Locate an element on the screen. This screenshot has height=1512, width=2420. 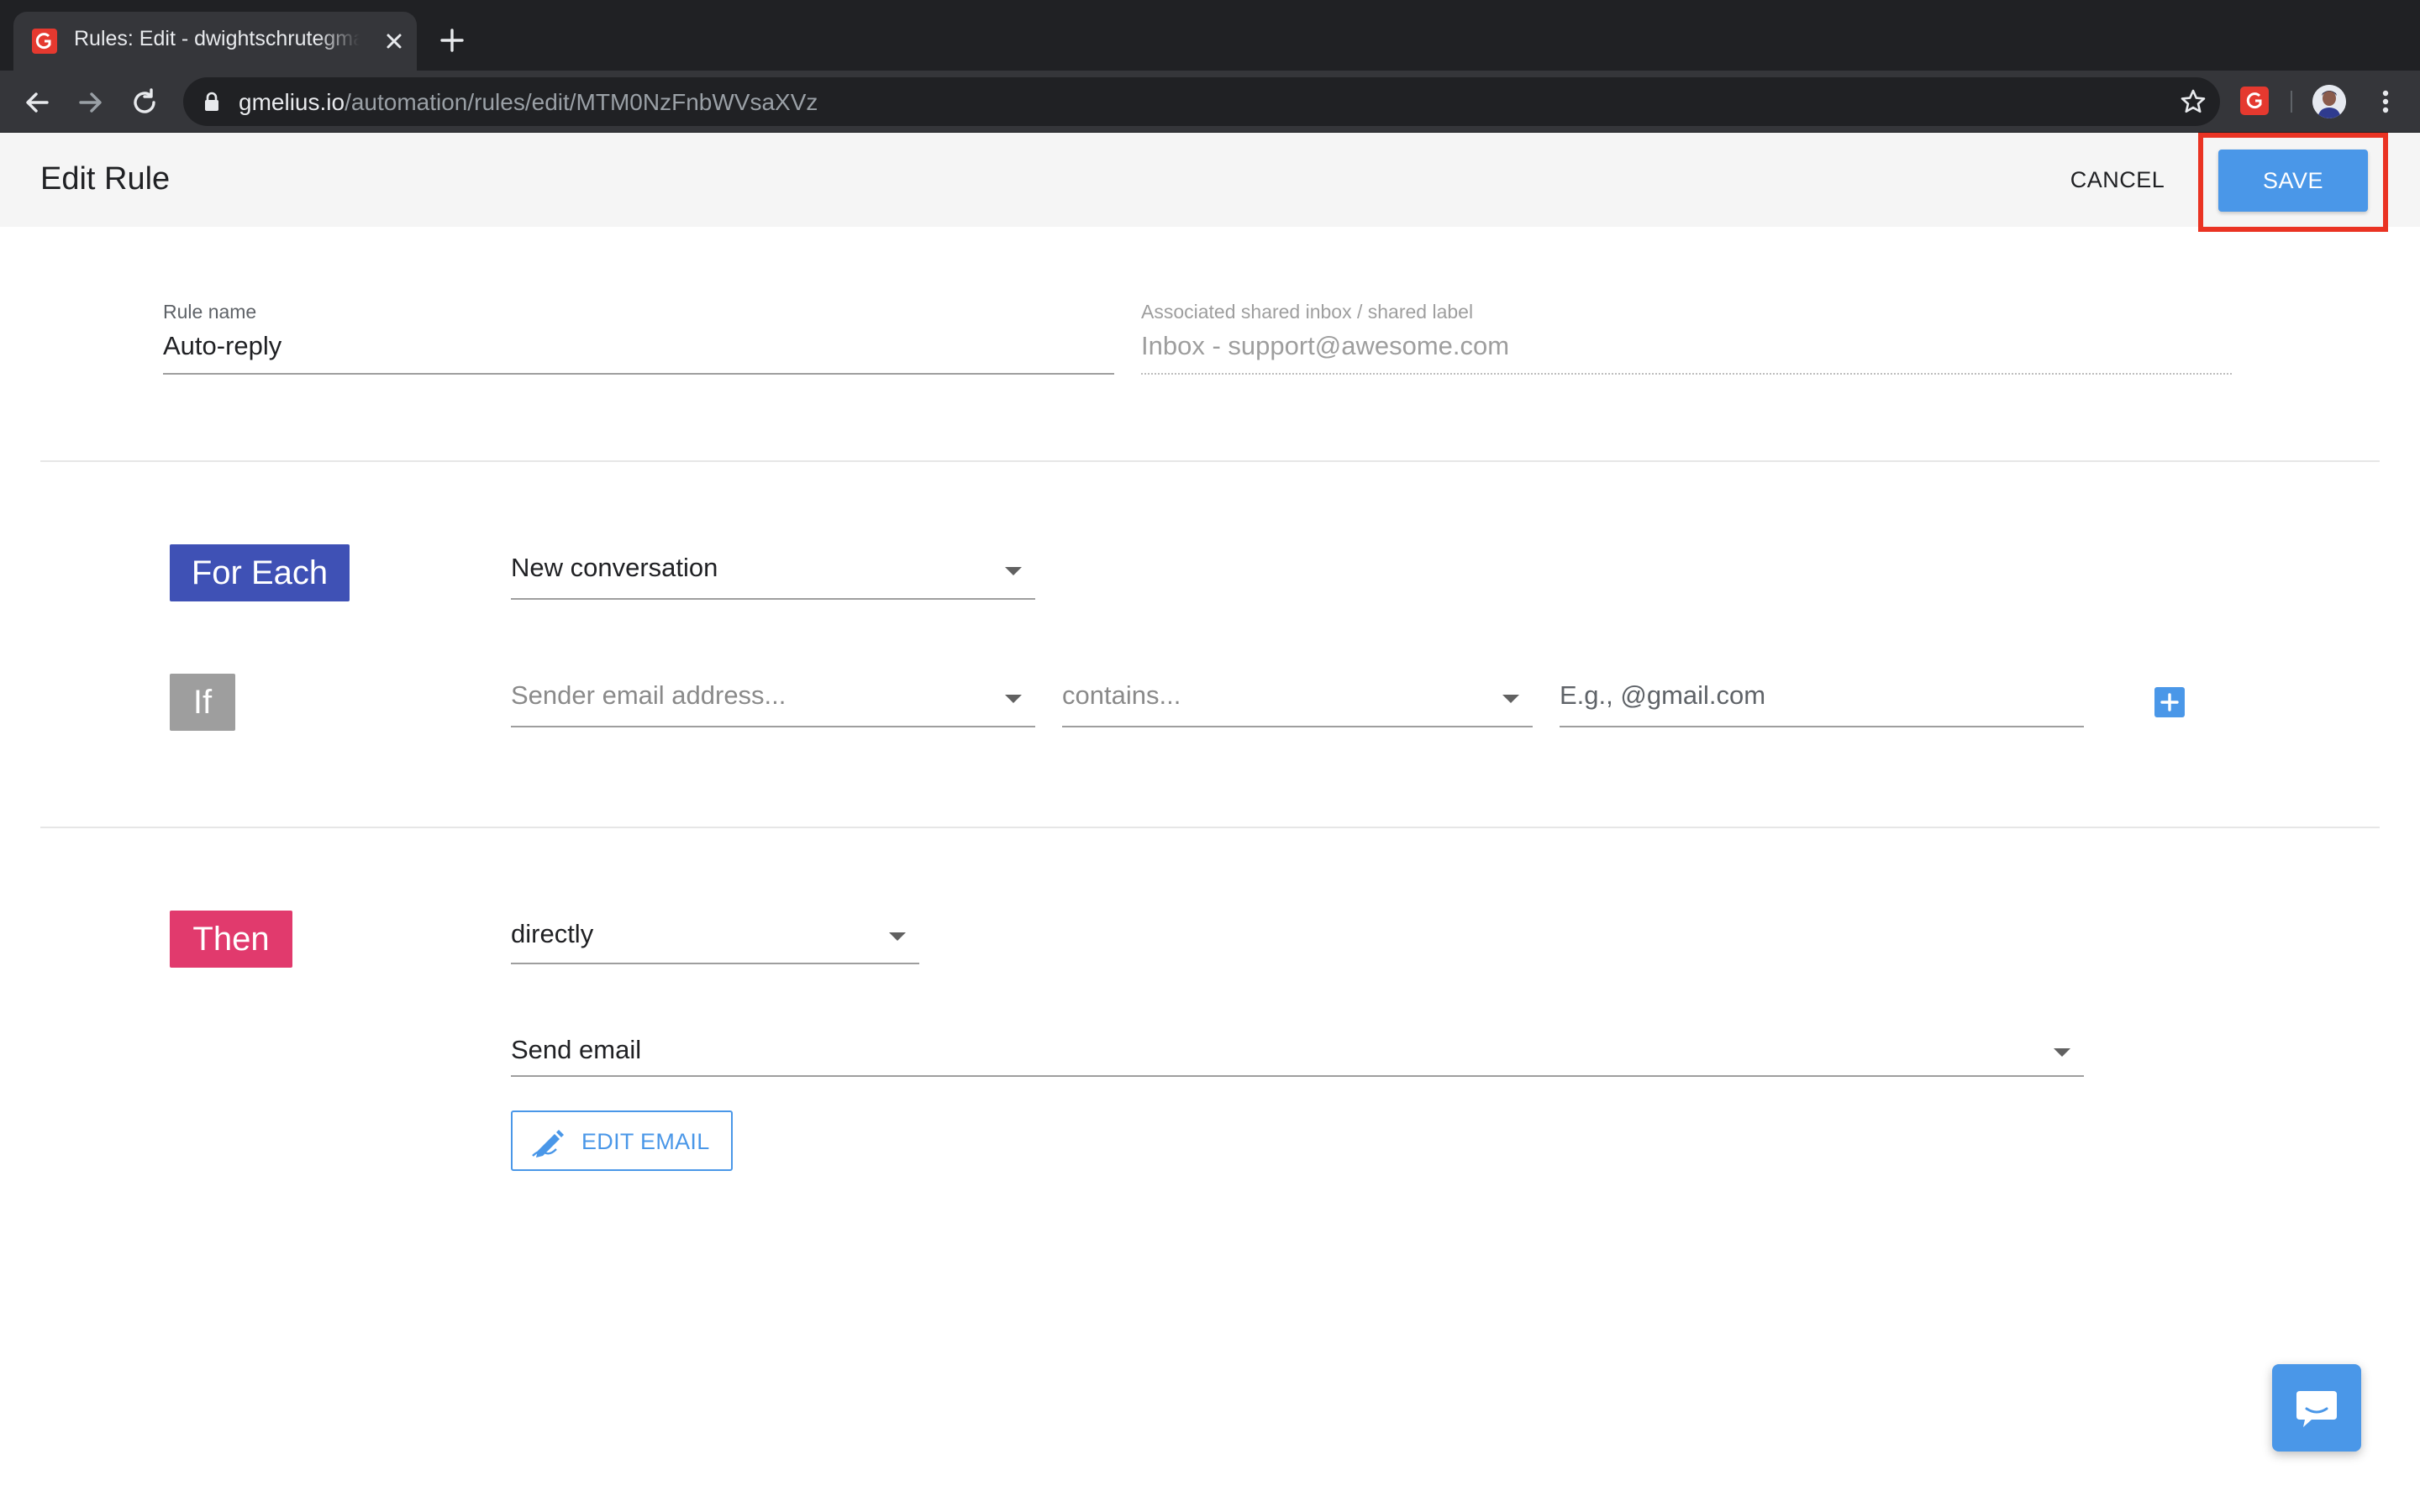
rule-name-input: Auto-reply is located at coordinates (222, 346).